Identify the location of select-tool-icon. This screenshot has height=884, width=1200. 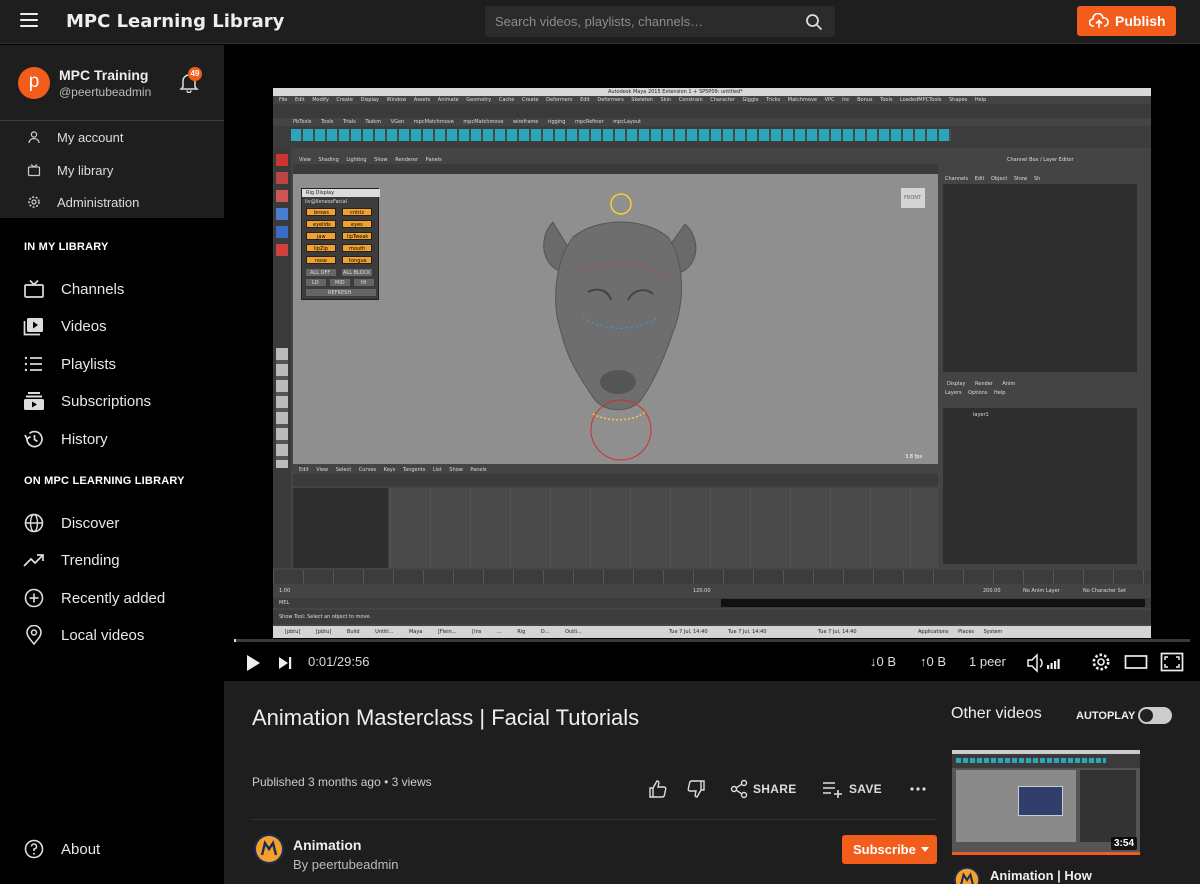
(282, 160).